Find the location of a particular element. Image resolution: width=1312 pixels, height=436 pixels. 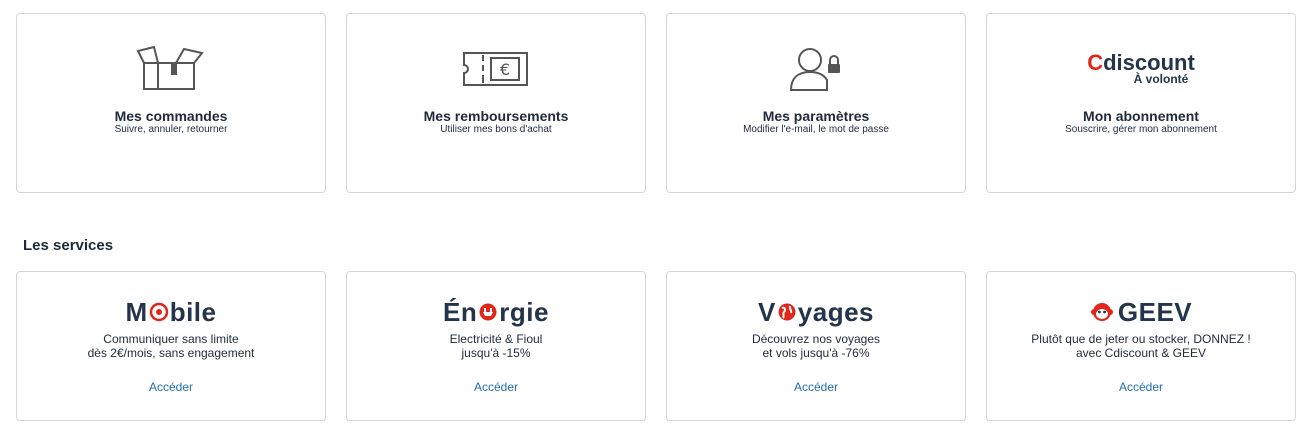

cdiscount-a-volonte-logo: Cdiscount À volonté is located at coordinates (1141, 69).